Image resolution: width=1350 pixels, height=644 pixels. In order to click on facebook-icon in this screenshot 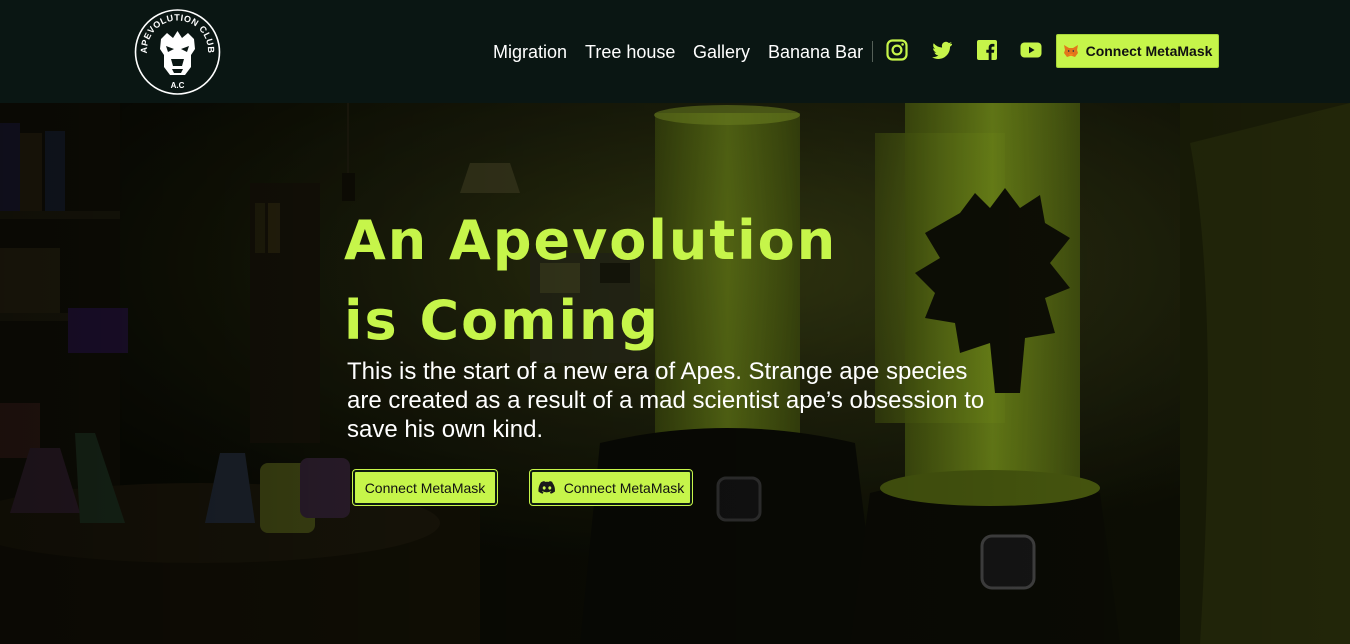, I will do `click(987, 50)`.